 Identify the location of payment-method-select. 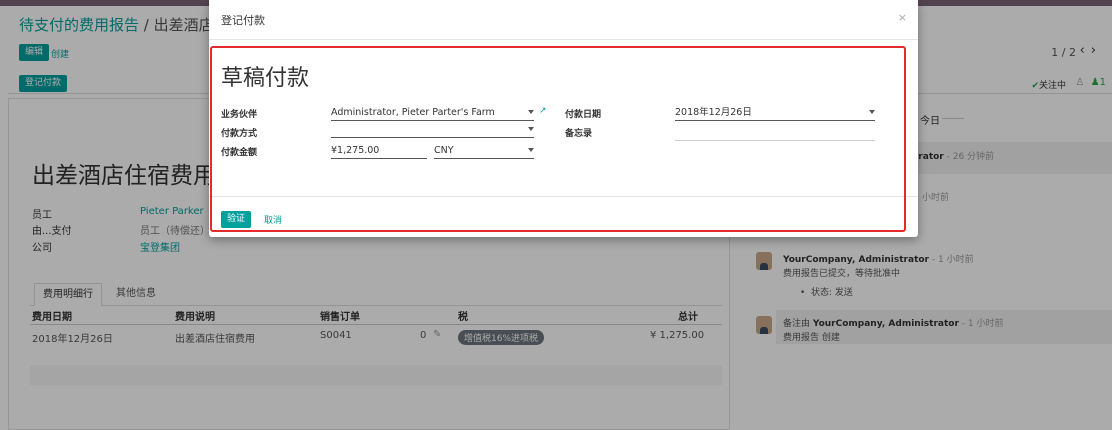
(432, 131).